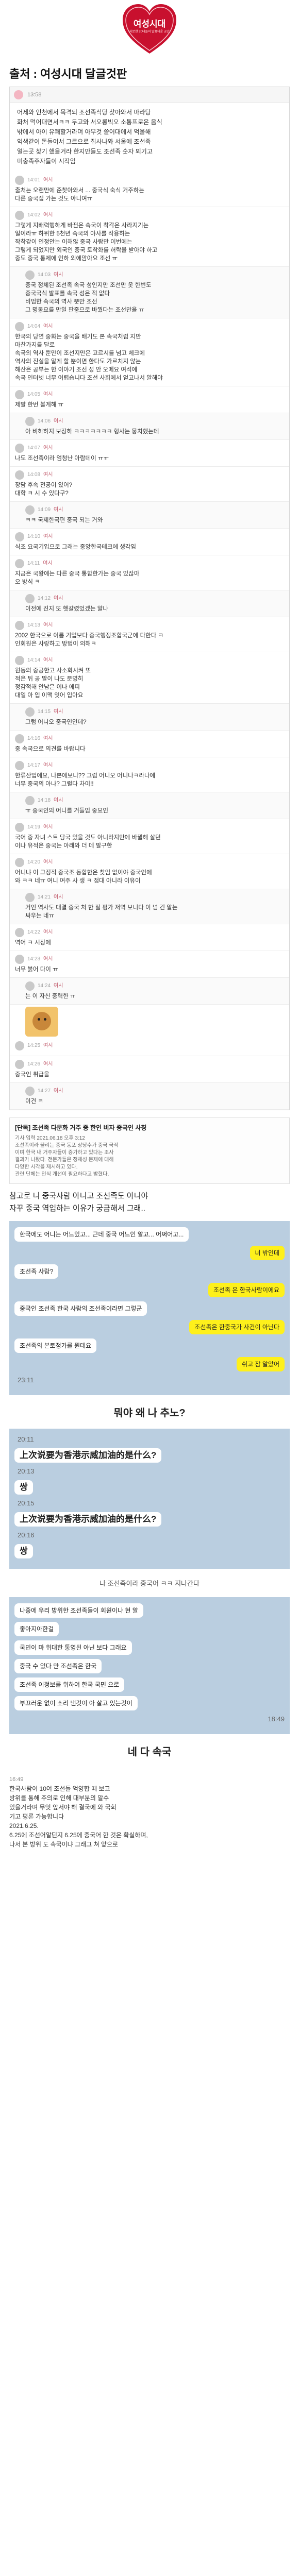 The image size is (299, 2576). Describe the element at coordinates (149, 1666) in the screenshot. I see `chat-line: 중국 수 있다 만 조선족은 한국` at that location.